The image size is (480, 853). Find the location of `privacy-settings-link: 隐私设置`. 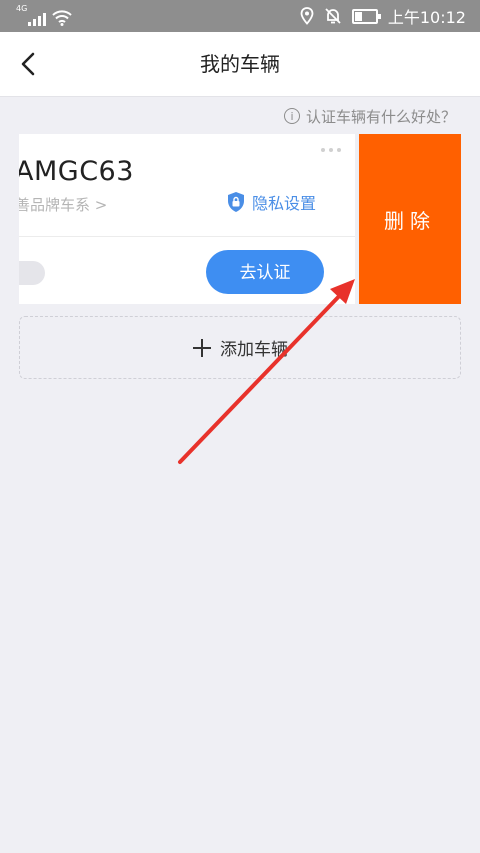

privacy-settings-link: 隐私设置 is located at coordinates (271, 202).